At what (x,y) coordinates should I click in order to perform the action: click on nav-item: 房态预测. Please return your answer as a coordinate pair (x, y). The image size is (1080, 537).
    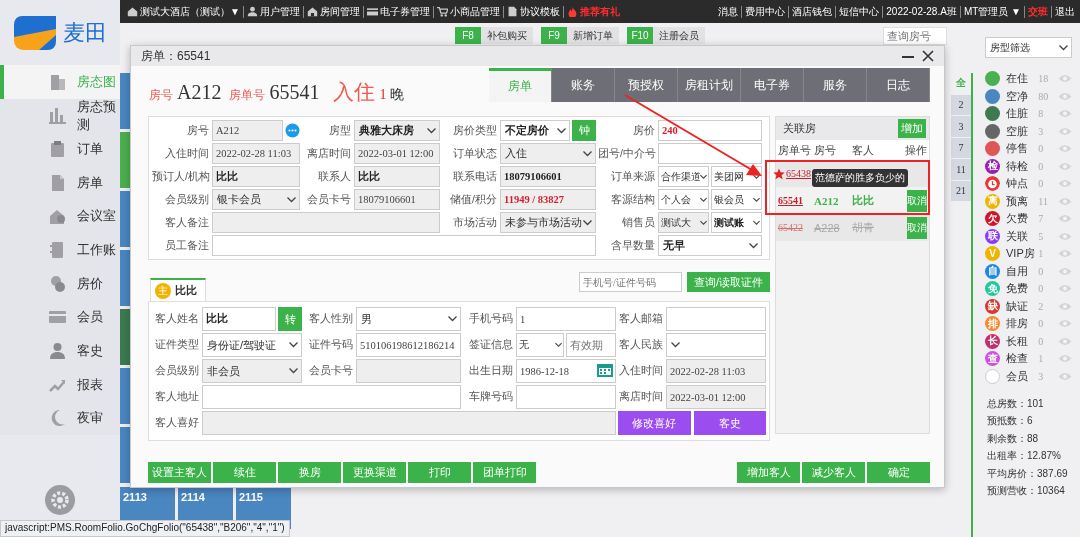
    Looking at the image, I should click on (60, 115).